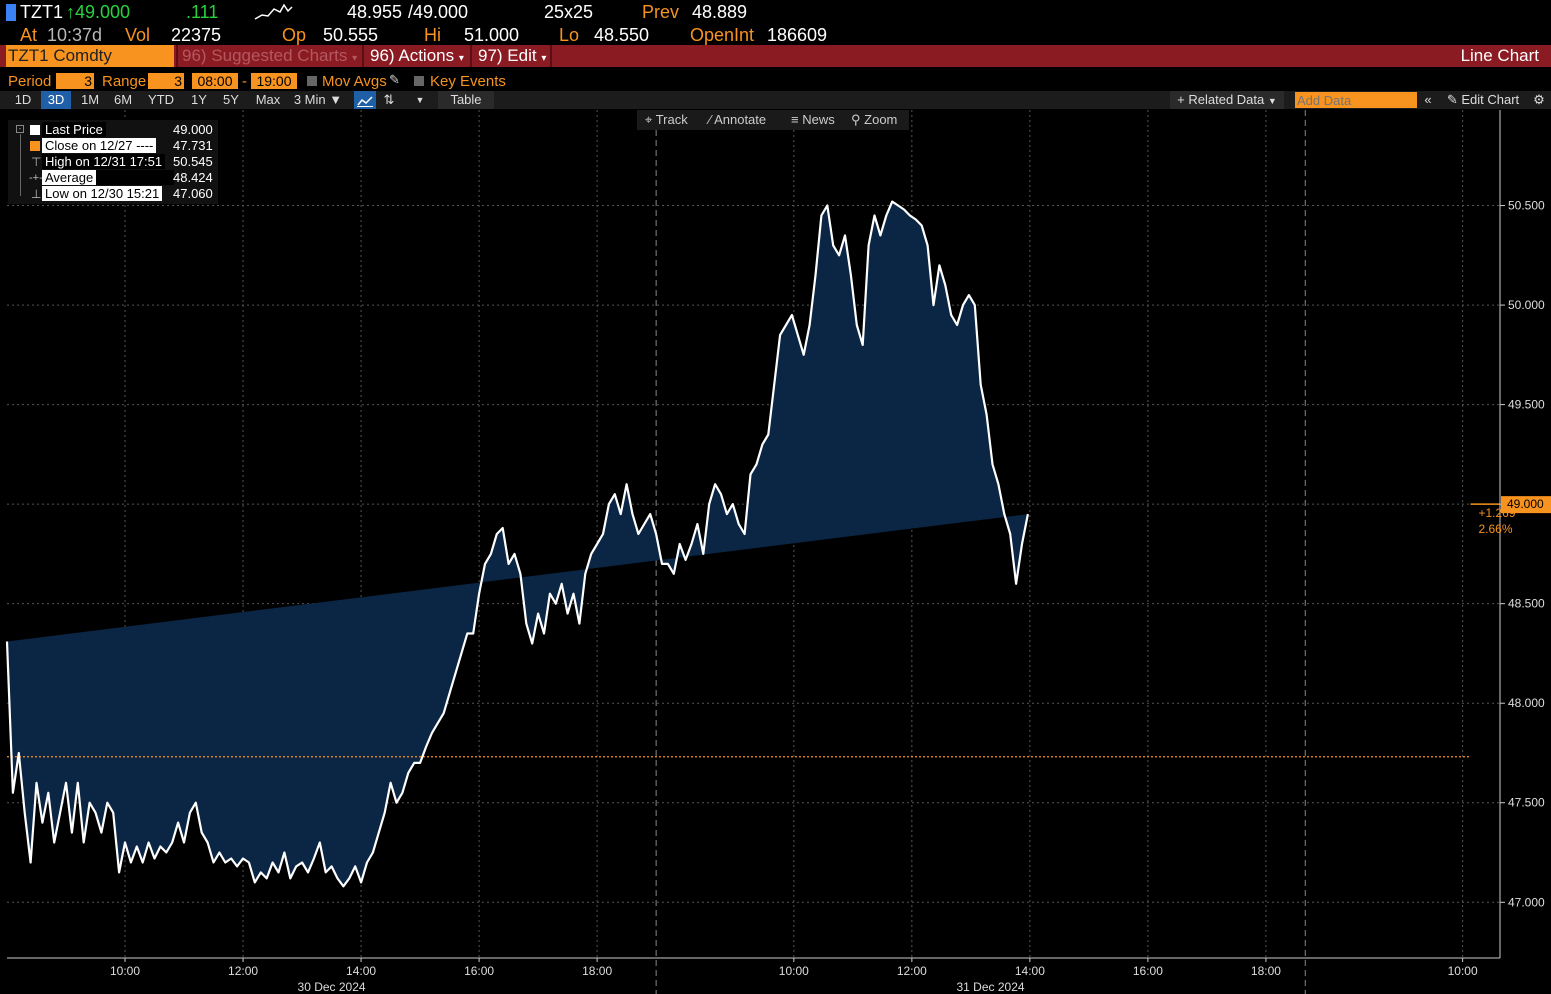  I want to click on bid: 48.955, so click(375, 12).